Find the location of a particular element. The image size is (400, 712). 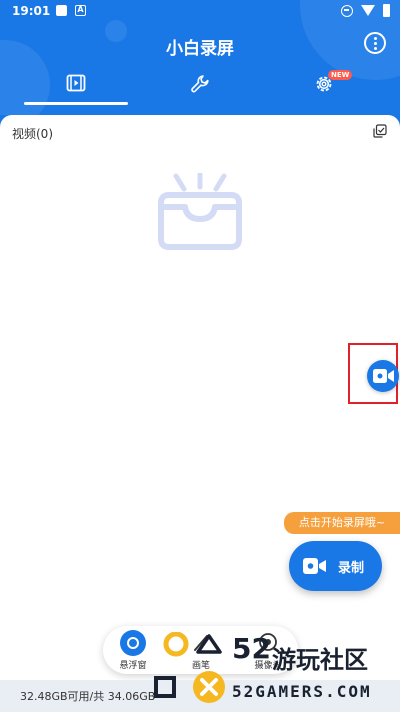

do-not-disturb-icon is located at coordinates (347, 10).